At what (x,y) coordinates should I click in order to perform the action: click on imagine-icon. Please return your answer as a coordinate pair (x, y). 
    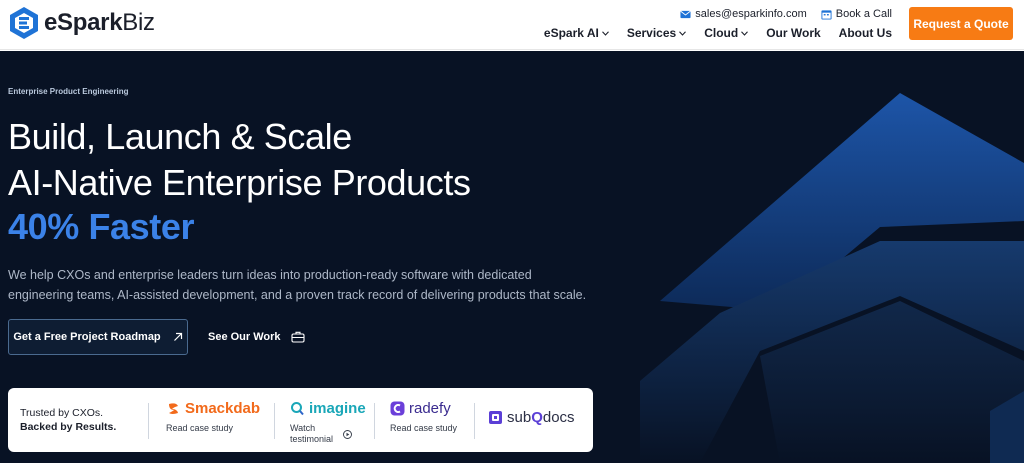
    Looking at the image, I should click on (297, 409).